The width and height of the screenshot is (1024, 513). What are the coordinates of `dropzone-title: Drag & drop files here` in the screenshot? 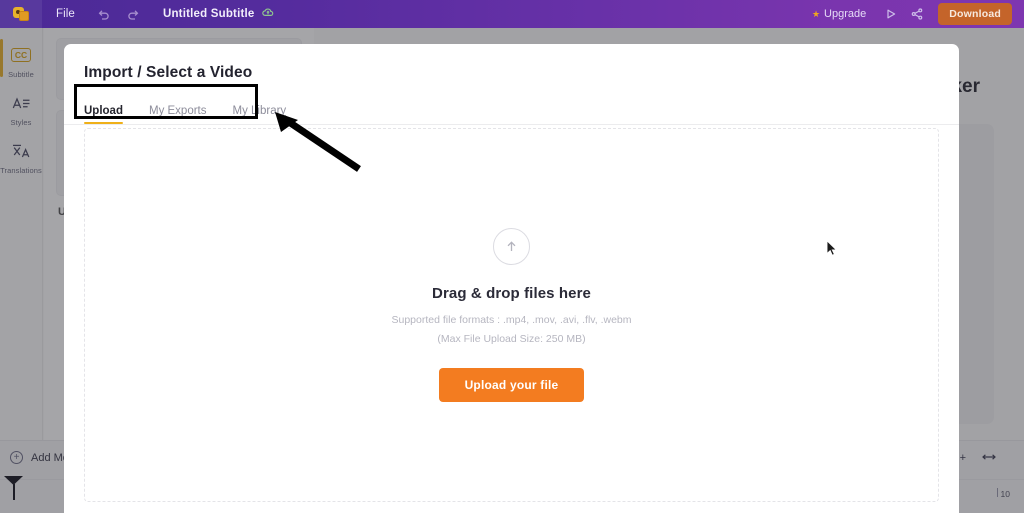 It's located at (511, 293).